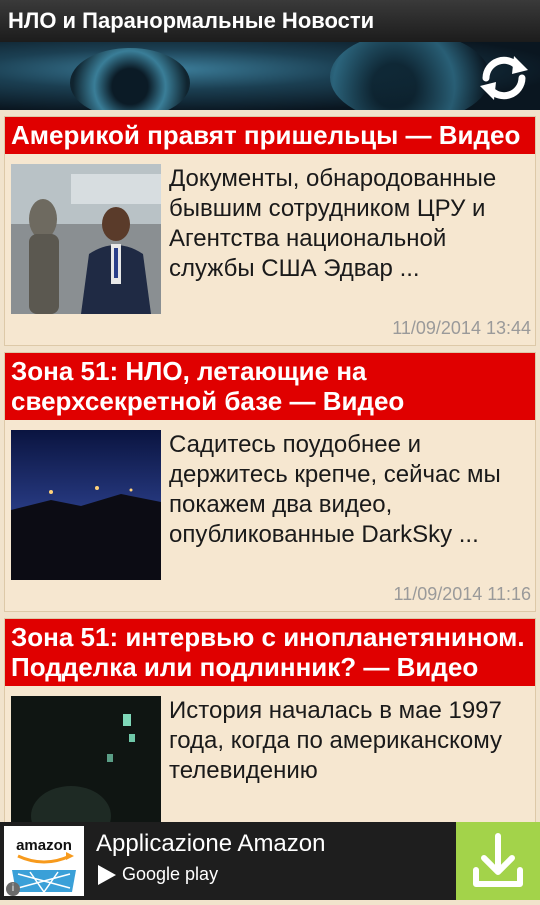 The height and width of the screenshot is (905, 540). What do you see at coordinates (461, 328) in the screenshot?
I see `article-date: 11/09/2014 13:44` at bounding box center [461, 328].